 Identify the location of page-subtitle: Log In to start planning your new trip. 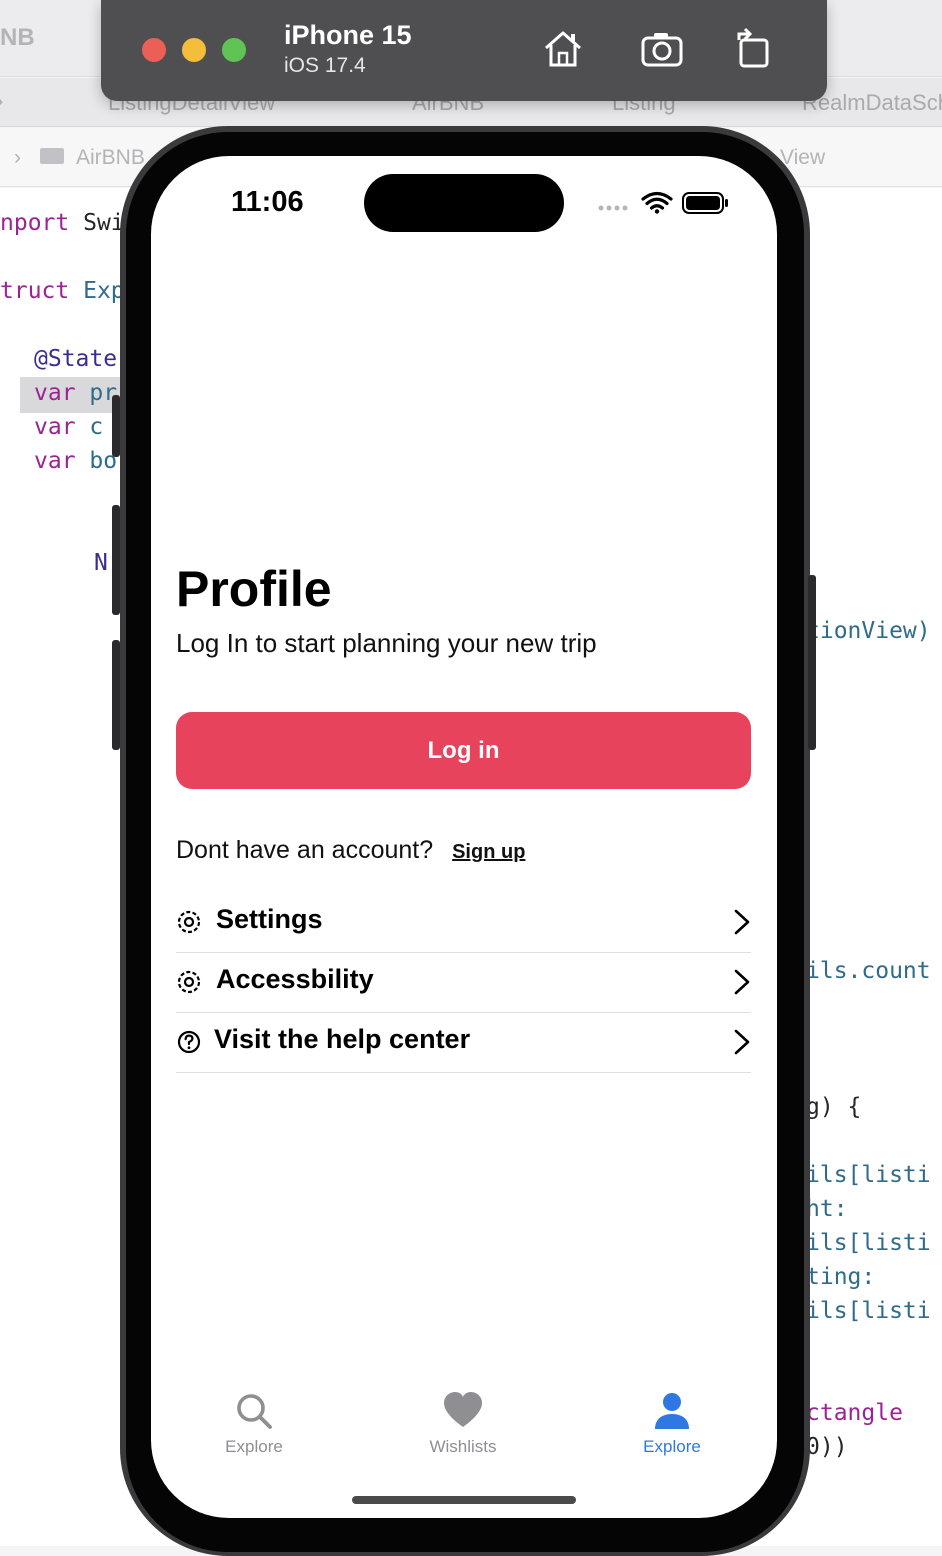
(386, 643).